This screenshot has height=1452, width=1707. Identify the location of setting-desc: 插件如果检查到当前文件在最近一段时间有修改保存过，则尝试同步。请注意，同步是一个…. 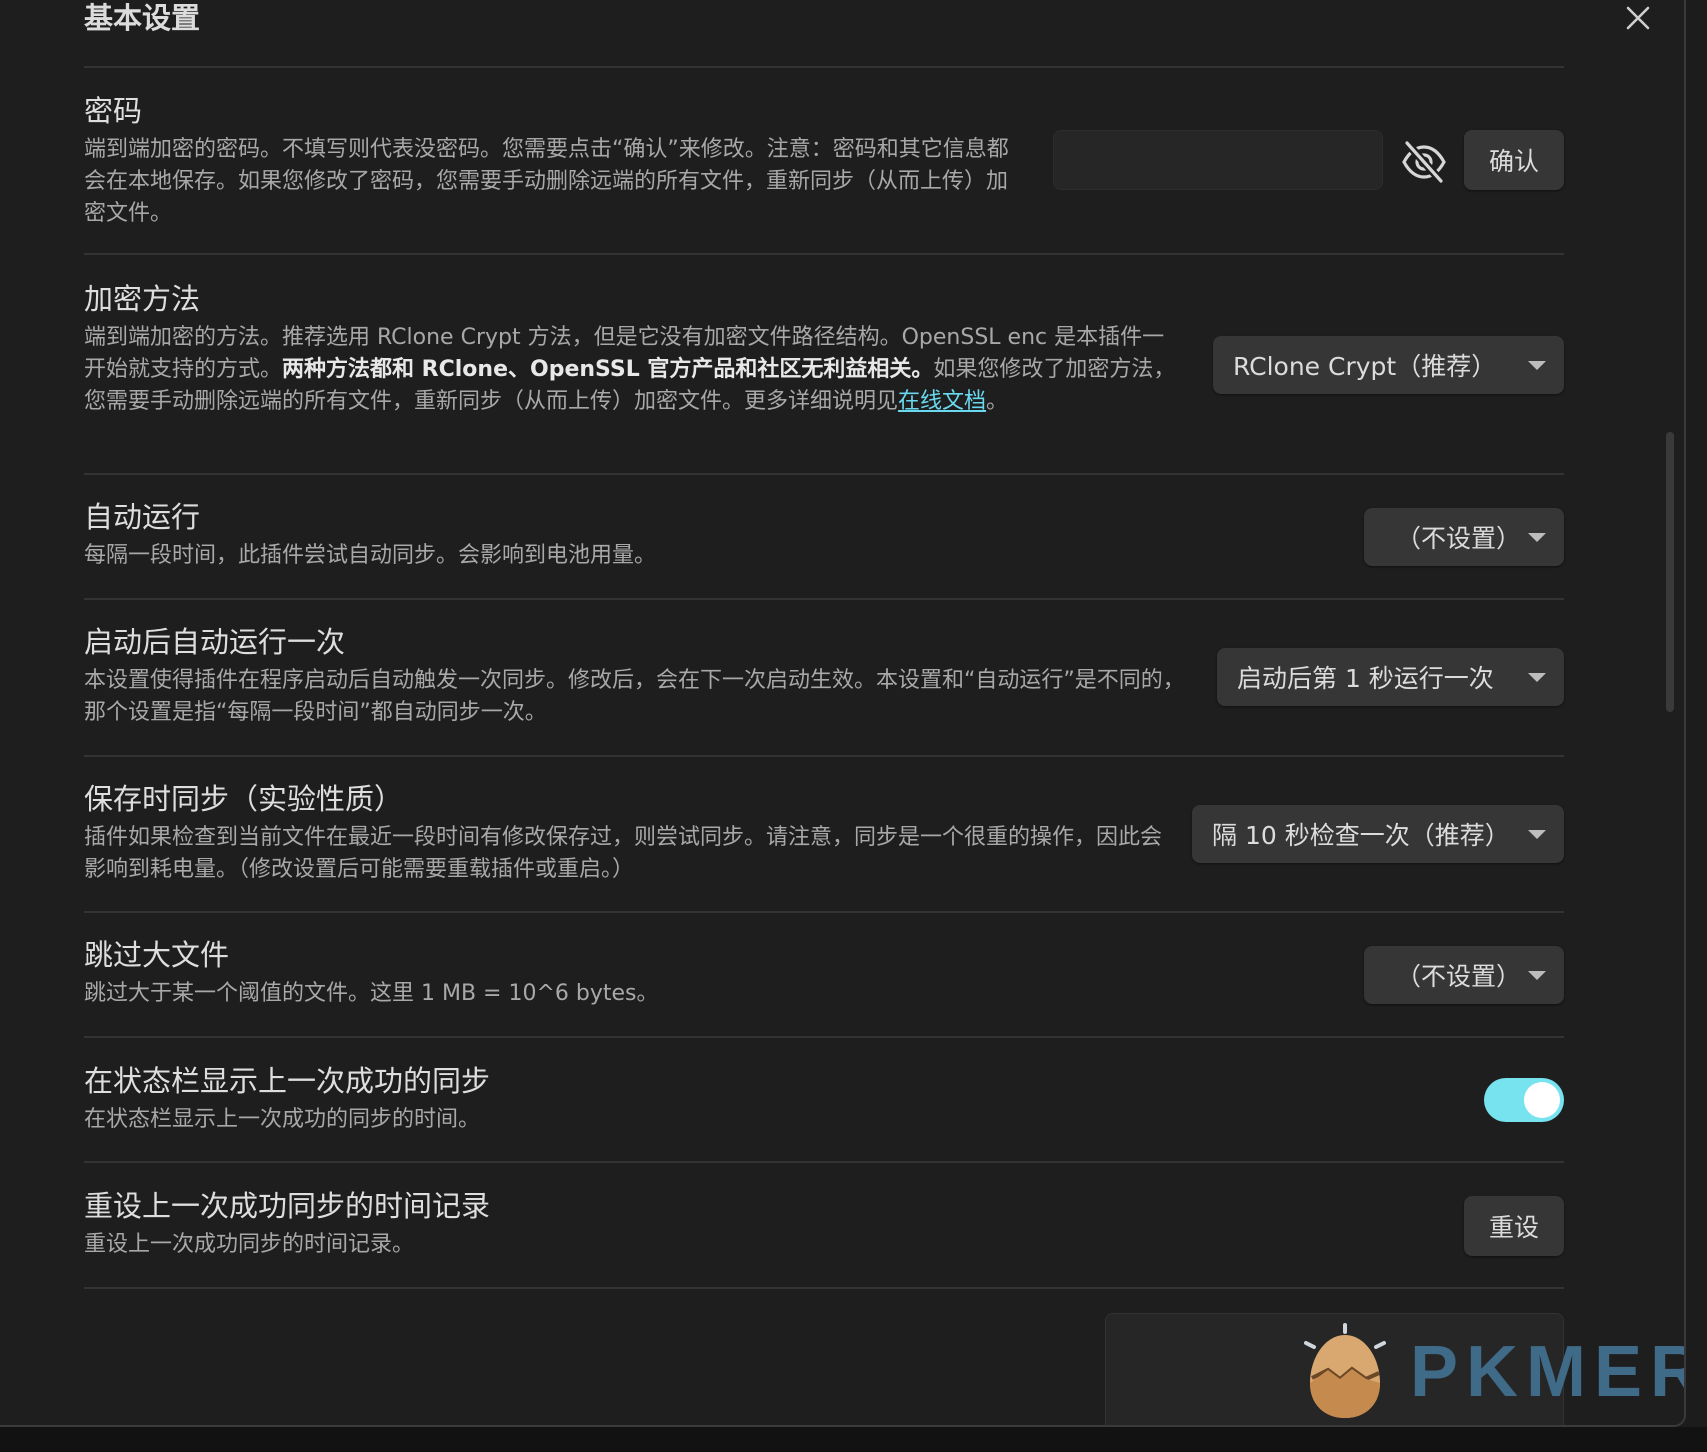
(623, 853).